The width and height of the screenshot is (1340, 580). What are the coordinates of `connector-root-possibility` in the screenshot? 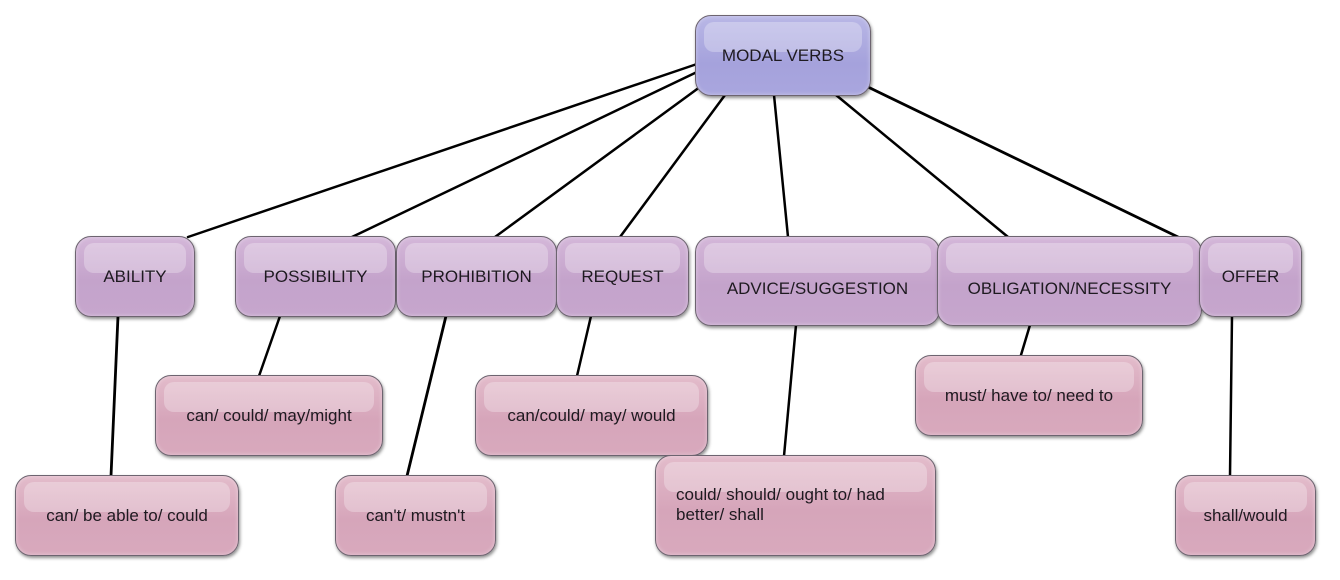 It's located at (524, 154).